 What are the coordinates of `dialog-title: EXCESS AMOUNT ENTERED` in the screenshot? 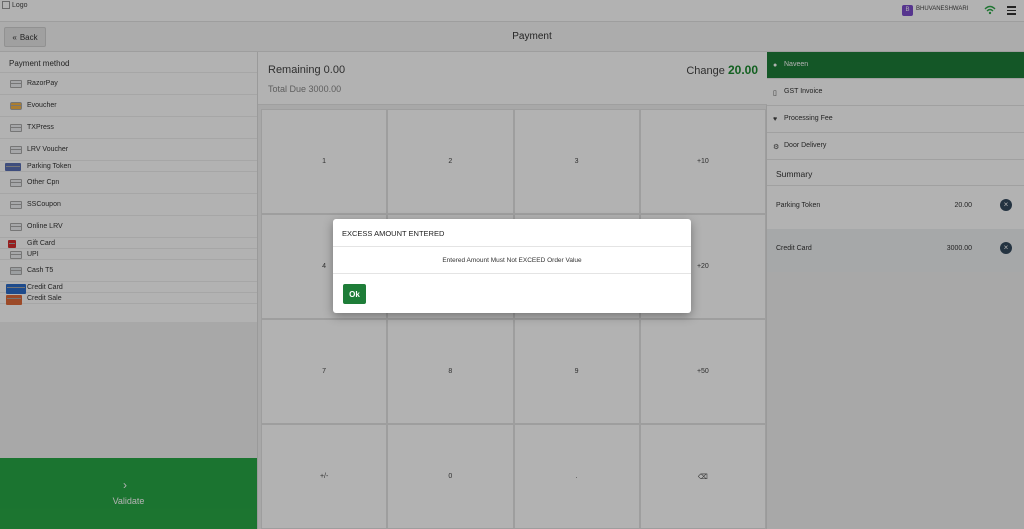 It's located at (393, 233).